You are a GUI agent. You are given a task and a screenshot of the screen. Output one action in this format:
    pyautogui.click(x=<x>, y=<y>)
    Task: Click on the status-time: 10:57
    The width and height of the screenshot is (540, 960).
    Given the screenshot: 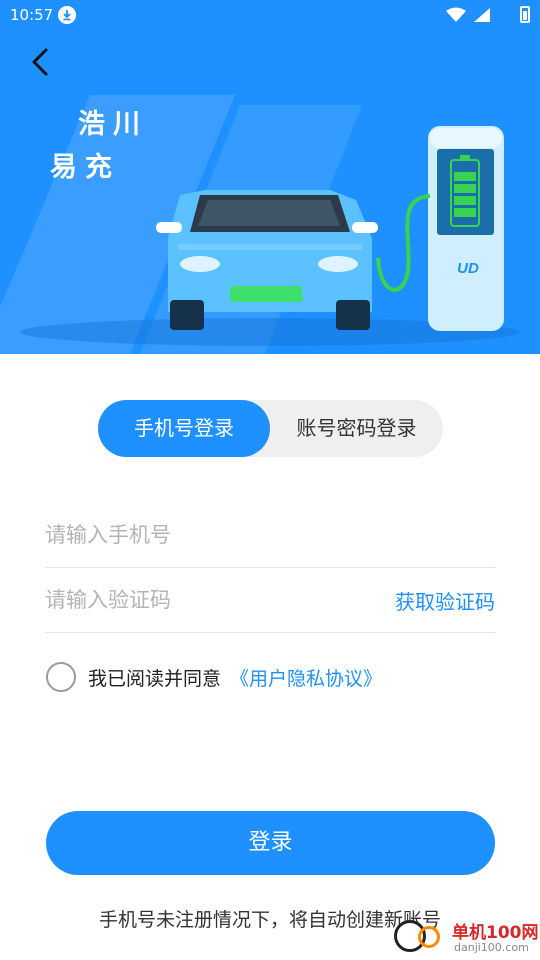 What is the action you would take?
    pyautogui.click(x=32, y=15)
    